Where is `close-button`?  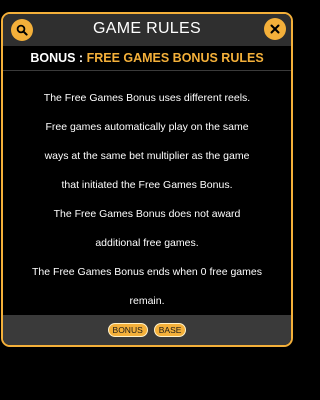 close-button is located at coordinates (275, 29).